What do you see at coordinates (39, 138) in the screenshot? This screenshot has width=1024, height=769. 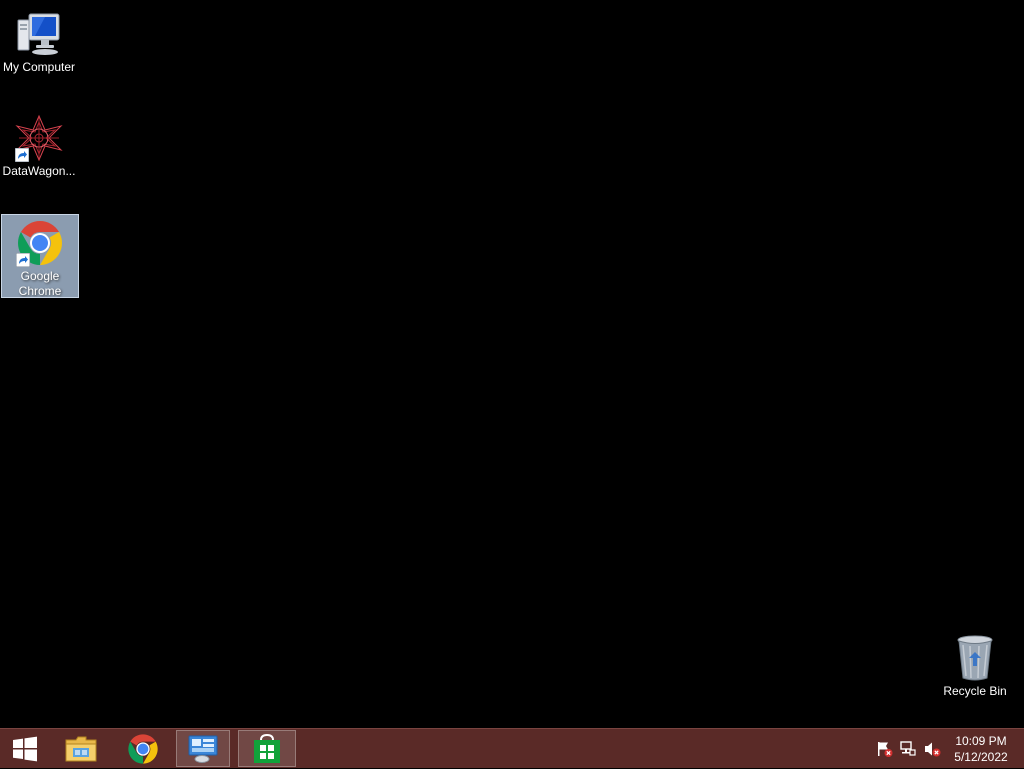 I see `datawagon-icon` at bounding box center [39, 138].